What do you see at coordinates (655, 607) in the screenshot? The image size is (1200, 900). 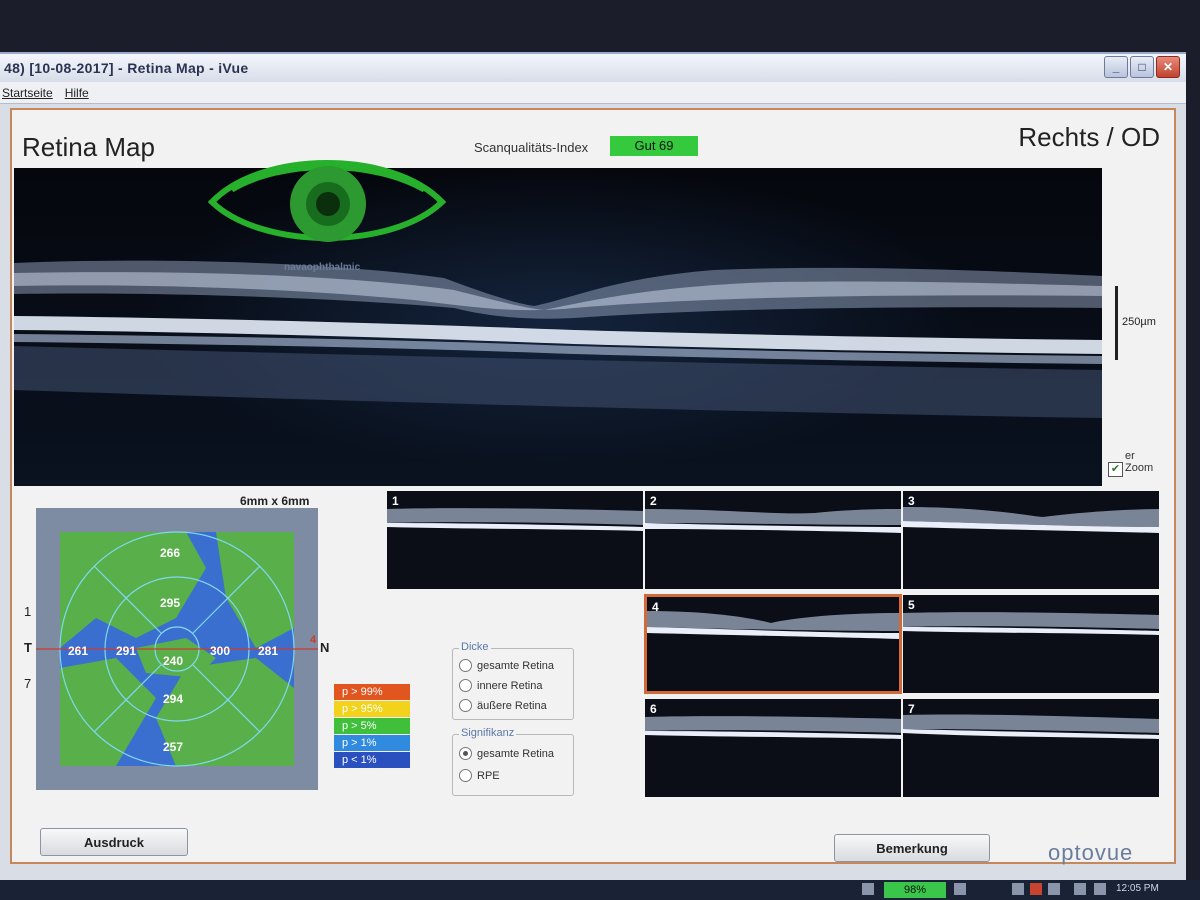 I see `thumbnail-number: 4` at bounding box center [655, 607].